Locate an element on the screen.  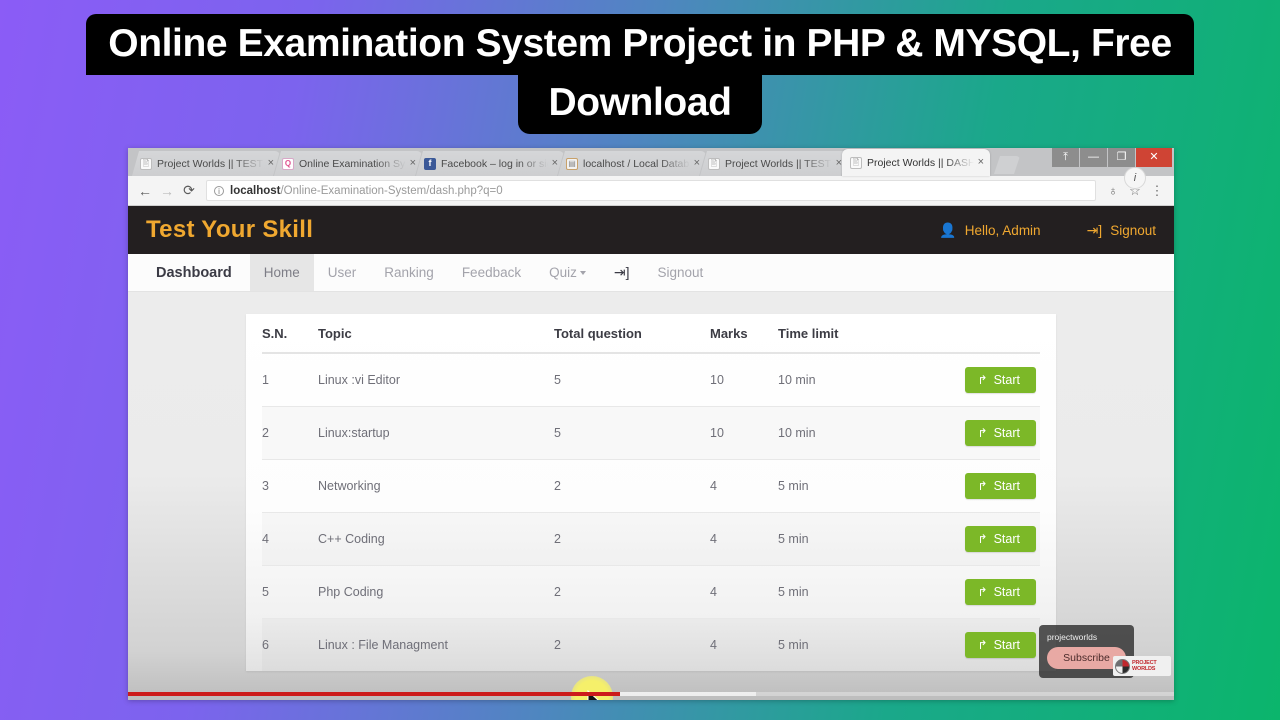
window-minimize-button: — is located at coordinates (1093, 157).